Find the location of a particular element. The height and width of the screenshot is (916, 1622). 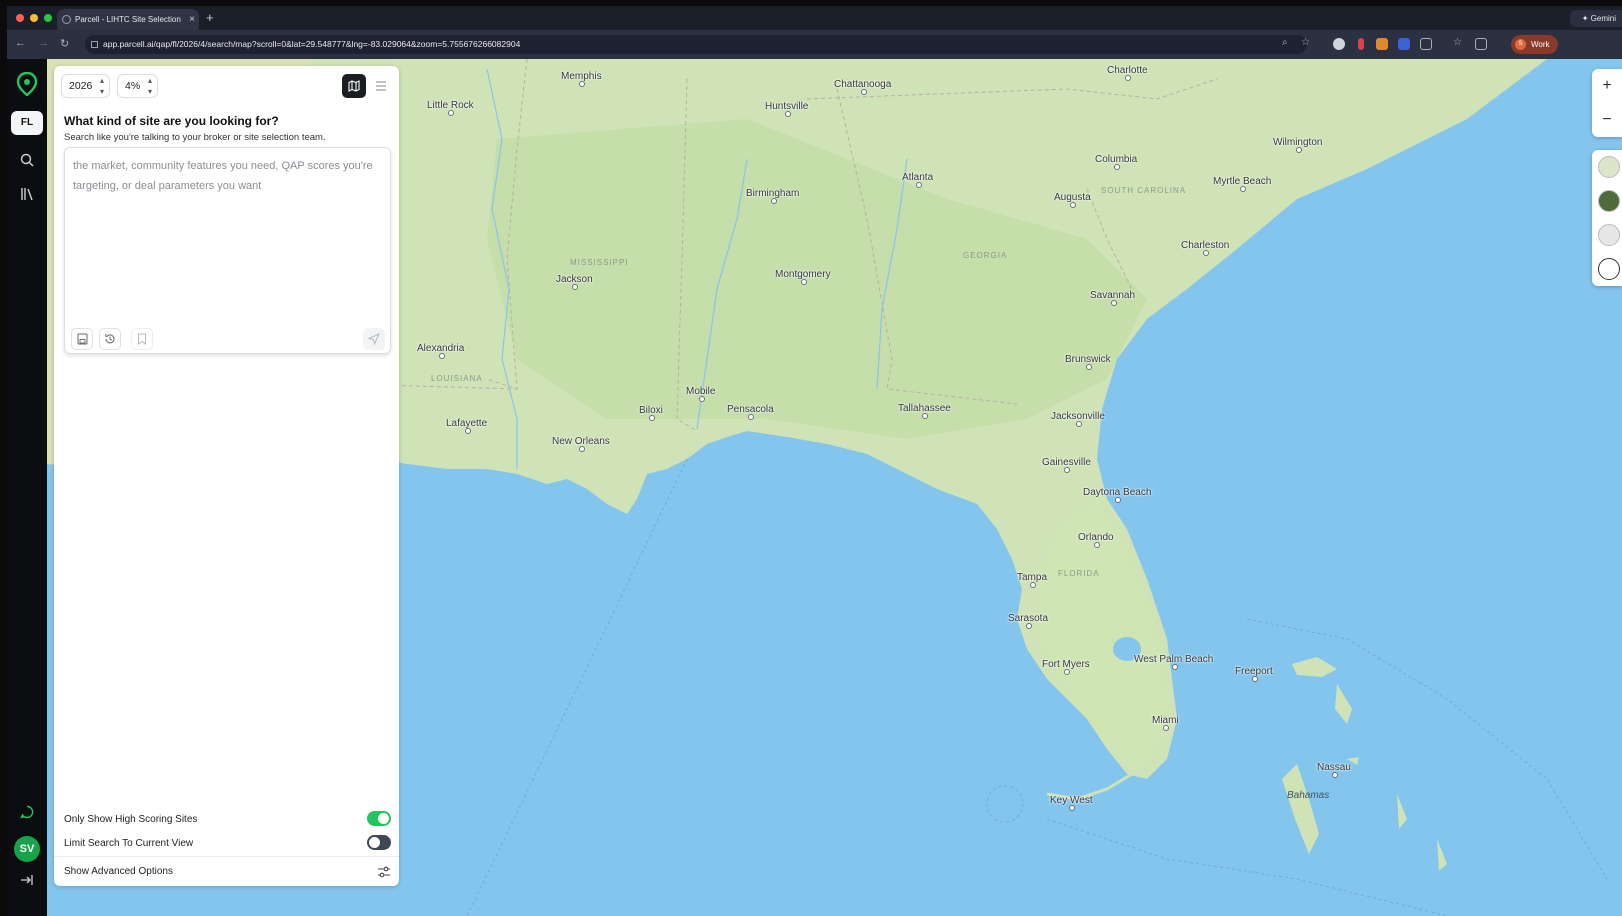

zoom-controls: + − is located at coordinates (1607, 103).